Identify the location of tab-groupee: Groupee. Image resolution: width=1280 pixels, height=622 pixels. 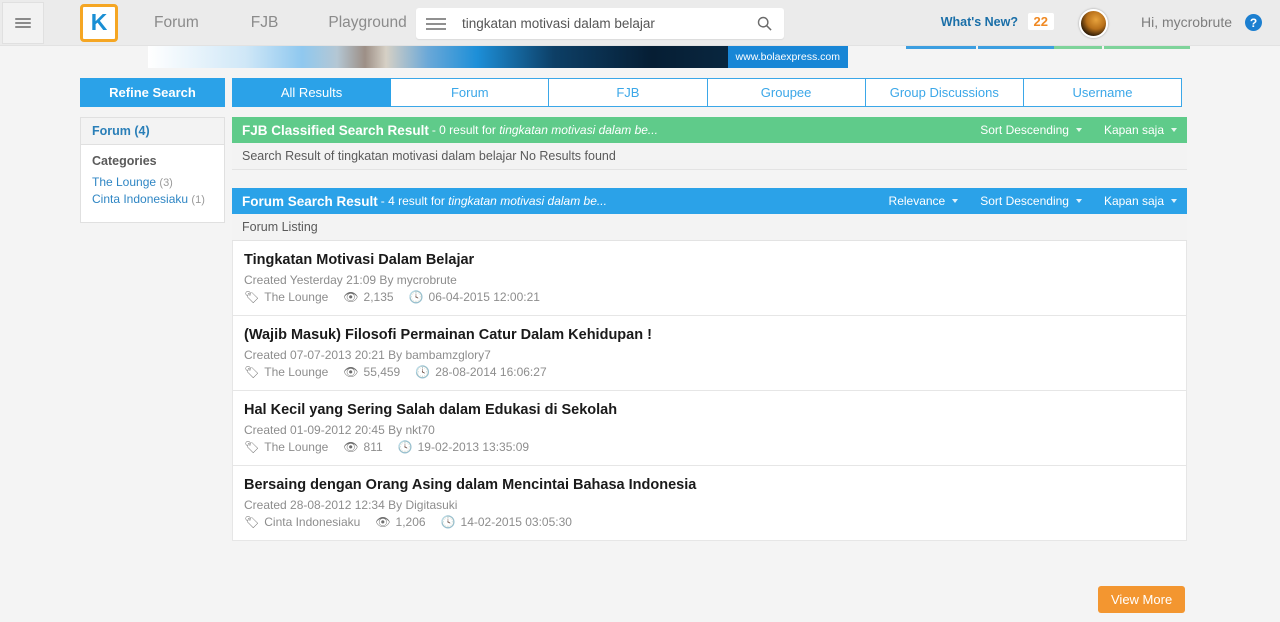
(786, 92).